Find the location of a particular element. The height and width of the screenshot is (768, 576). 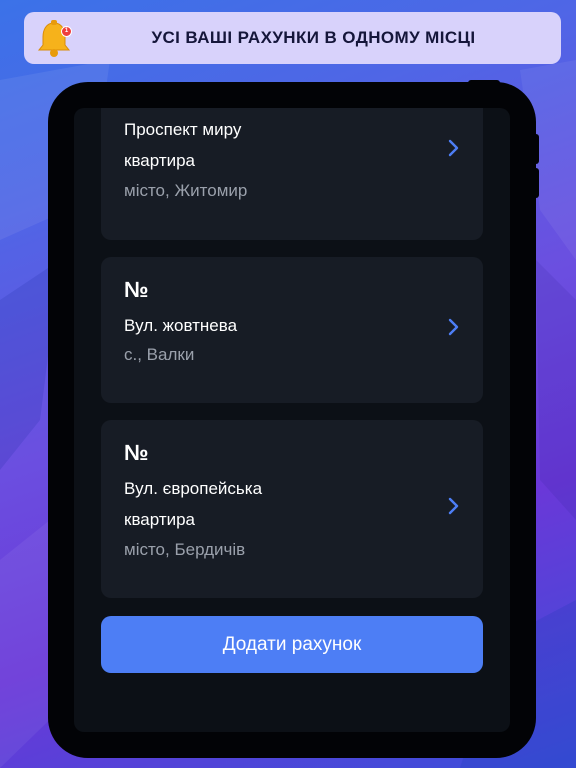

notification-badge: 1 is located at coordinates (66, 31).